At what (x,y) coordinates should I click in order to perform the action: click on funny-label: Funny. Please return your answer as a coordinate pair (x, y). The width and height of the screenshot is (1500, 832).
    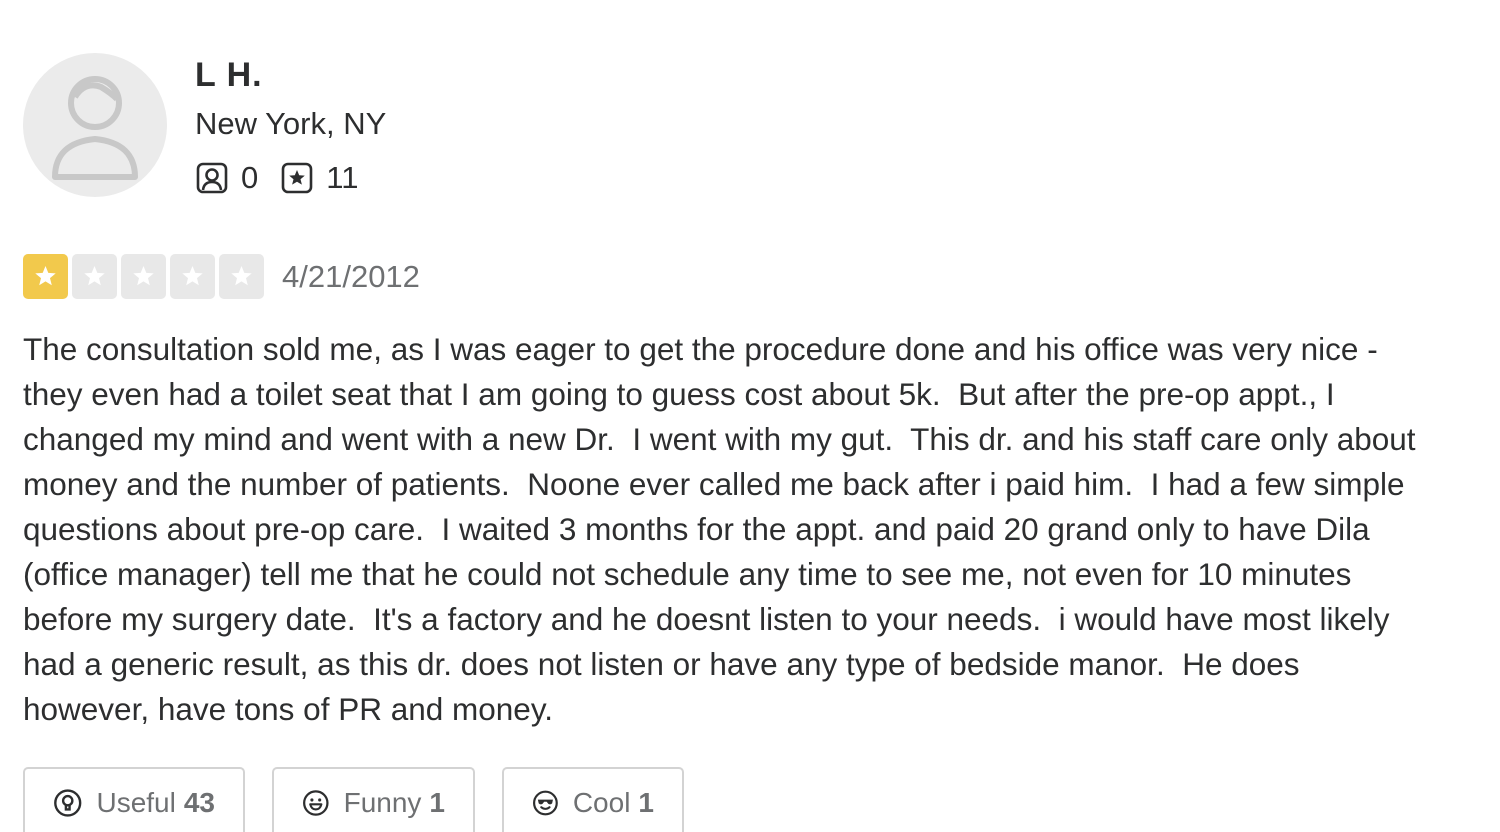
    Looking at the image, I should click on (382, 802).